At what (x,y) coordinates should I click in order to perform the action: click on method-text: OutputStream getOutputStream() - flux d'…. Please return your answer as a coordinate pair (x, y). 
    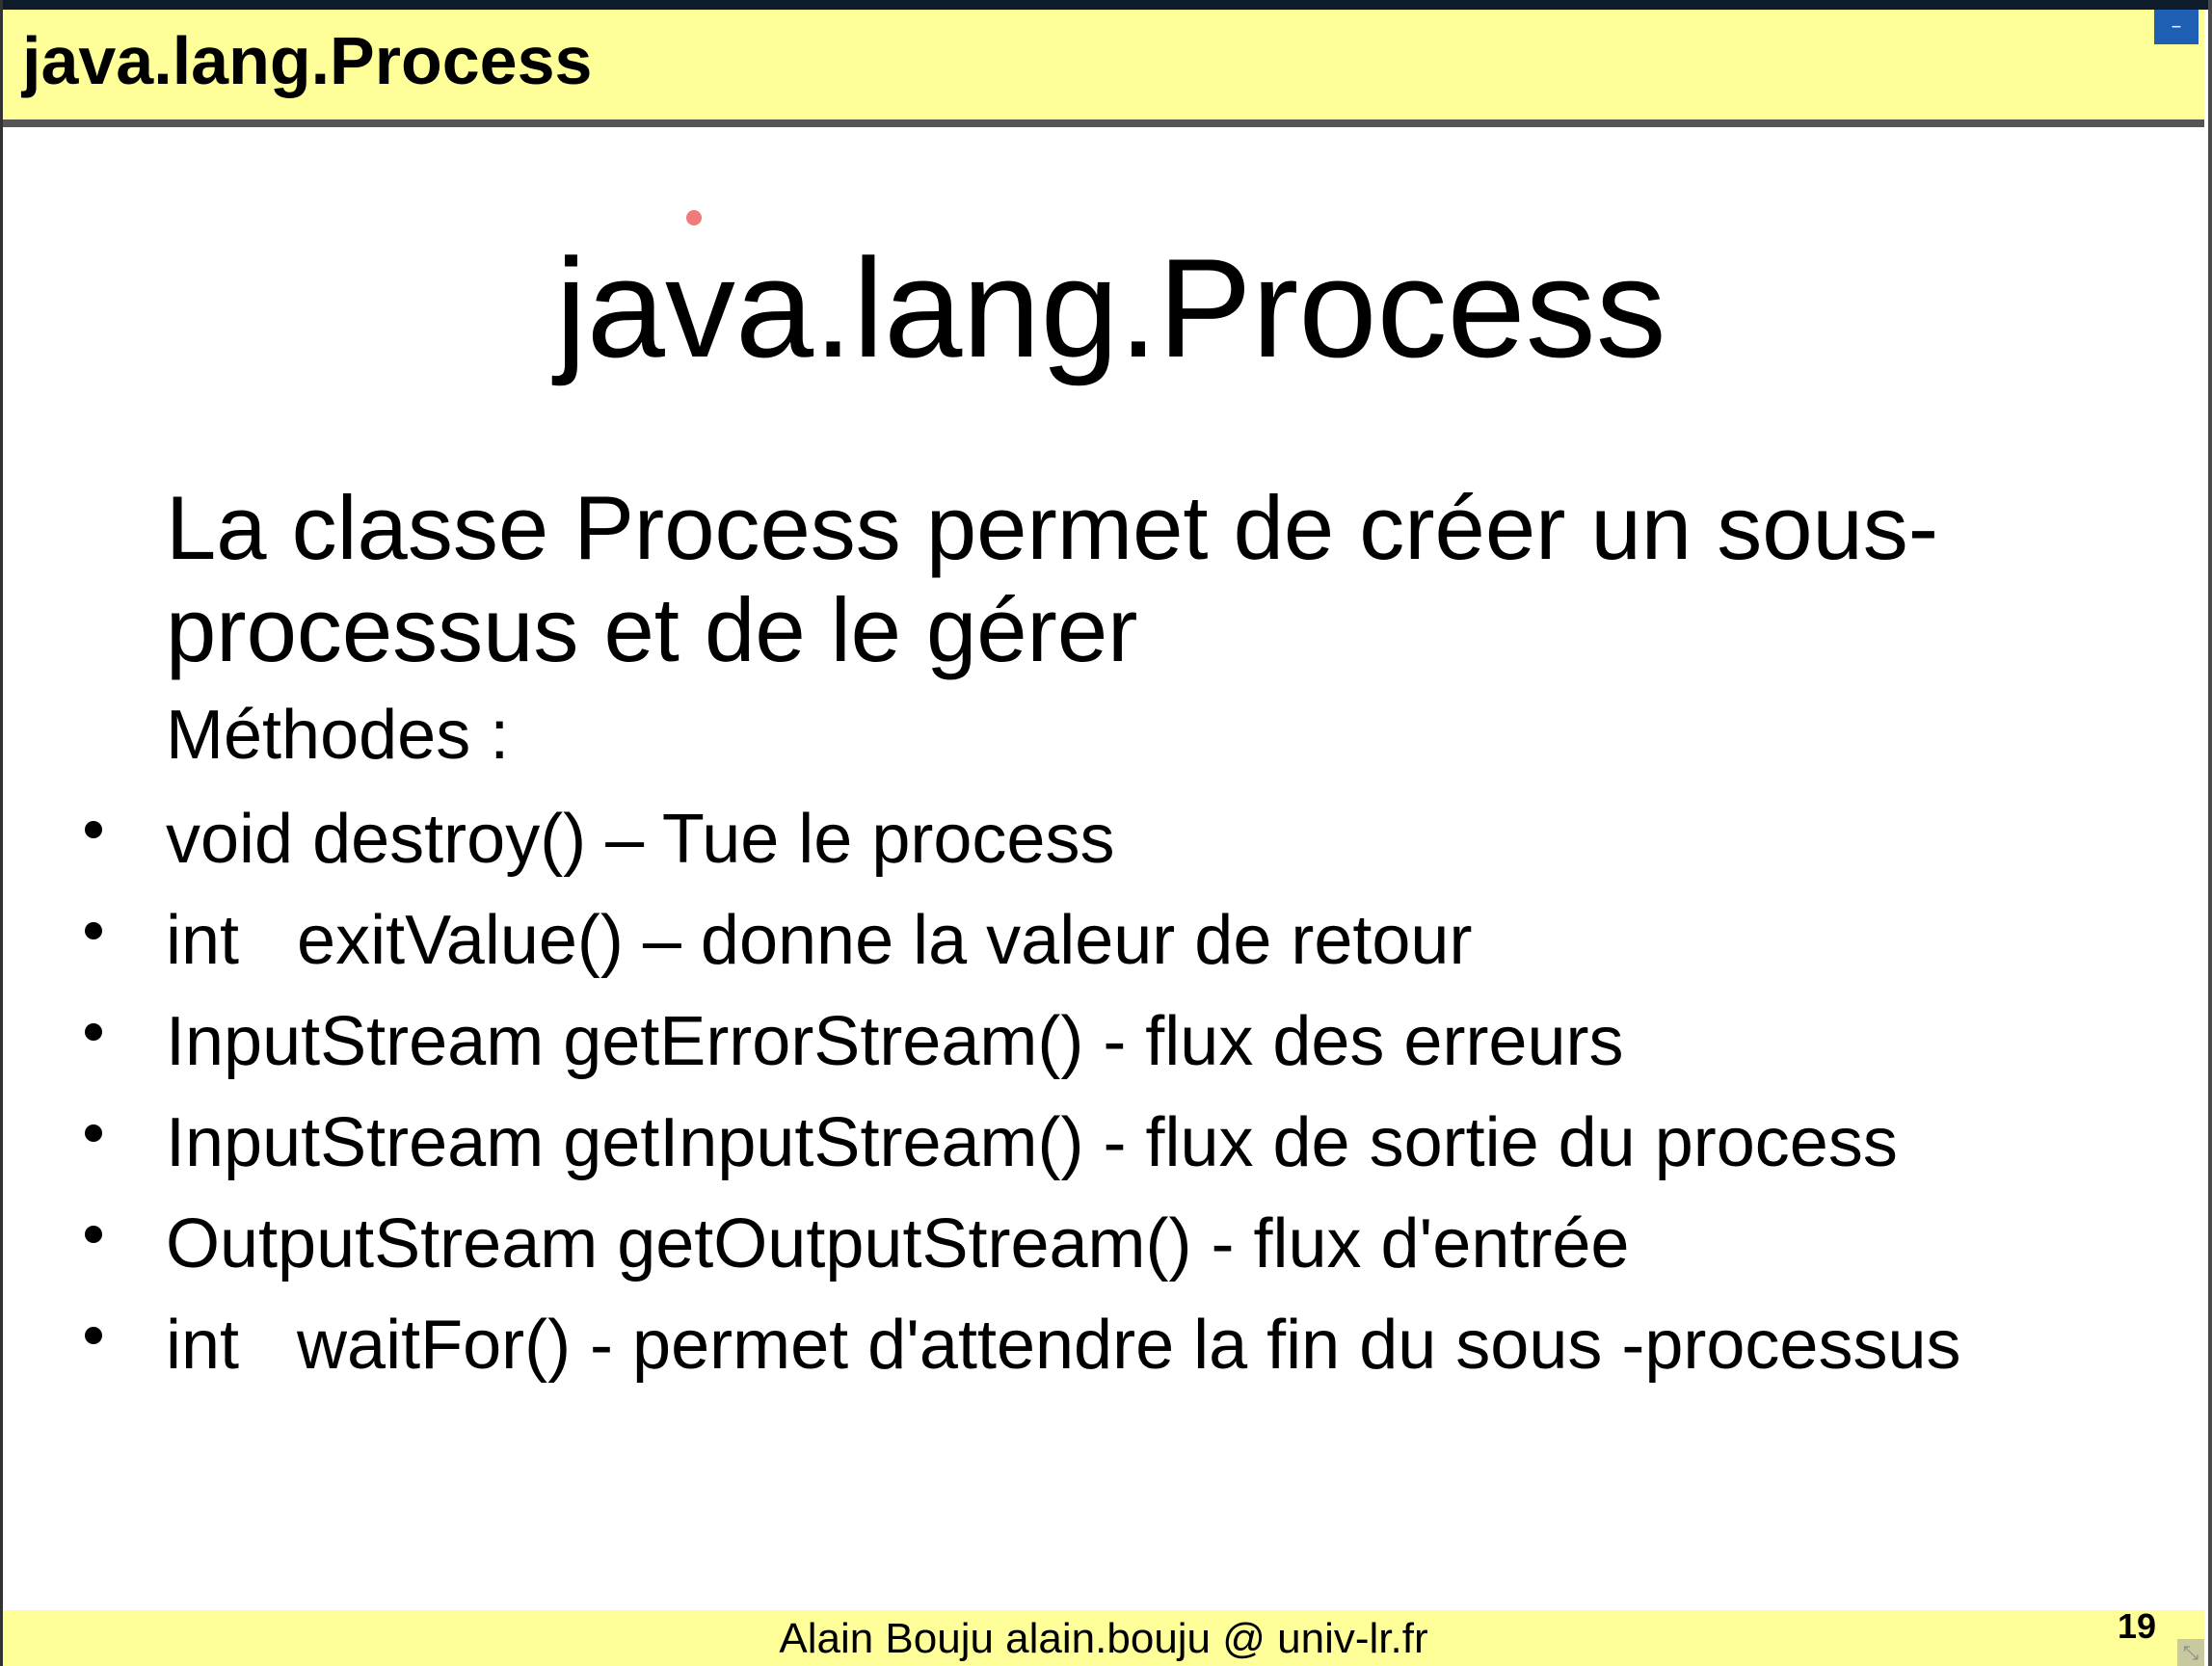
    Looking at the image, I should click on (898, 1244).